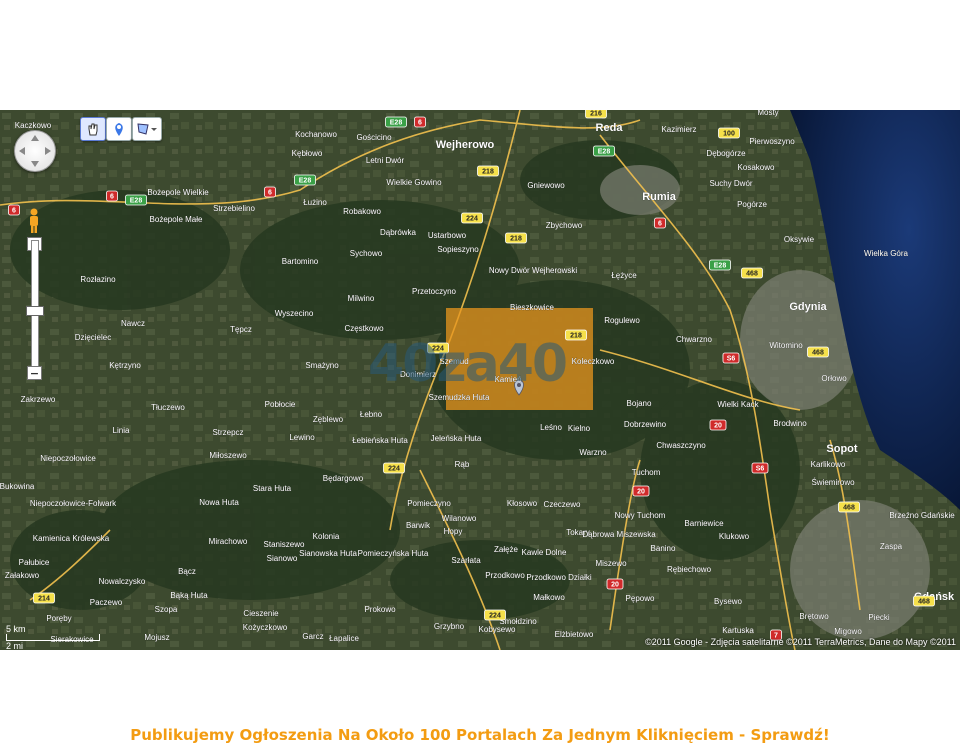 This screenshot has height=750, width=960. What do you see at coordinates (22, 575) in the screenshot?
I see `place-label-zalakowo: Załakowo` at bounding box center [22, 575].